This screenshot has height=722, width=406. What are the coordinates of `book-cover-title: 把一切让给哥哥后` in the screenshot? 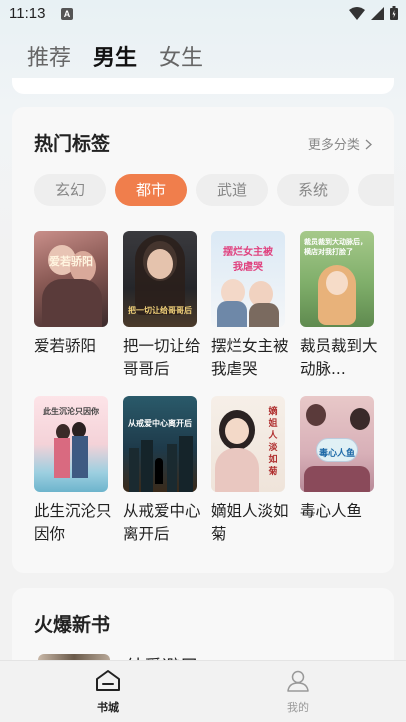 It's located at (160, 310).